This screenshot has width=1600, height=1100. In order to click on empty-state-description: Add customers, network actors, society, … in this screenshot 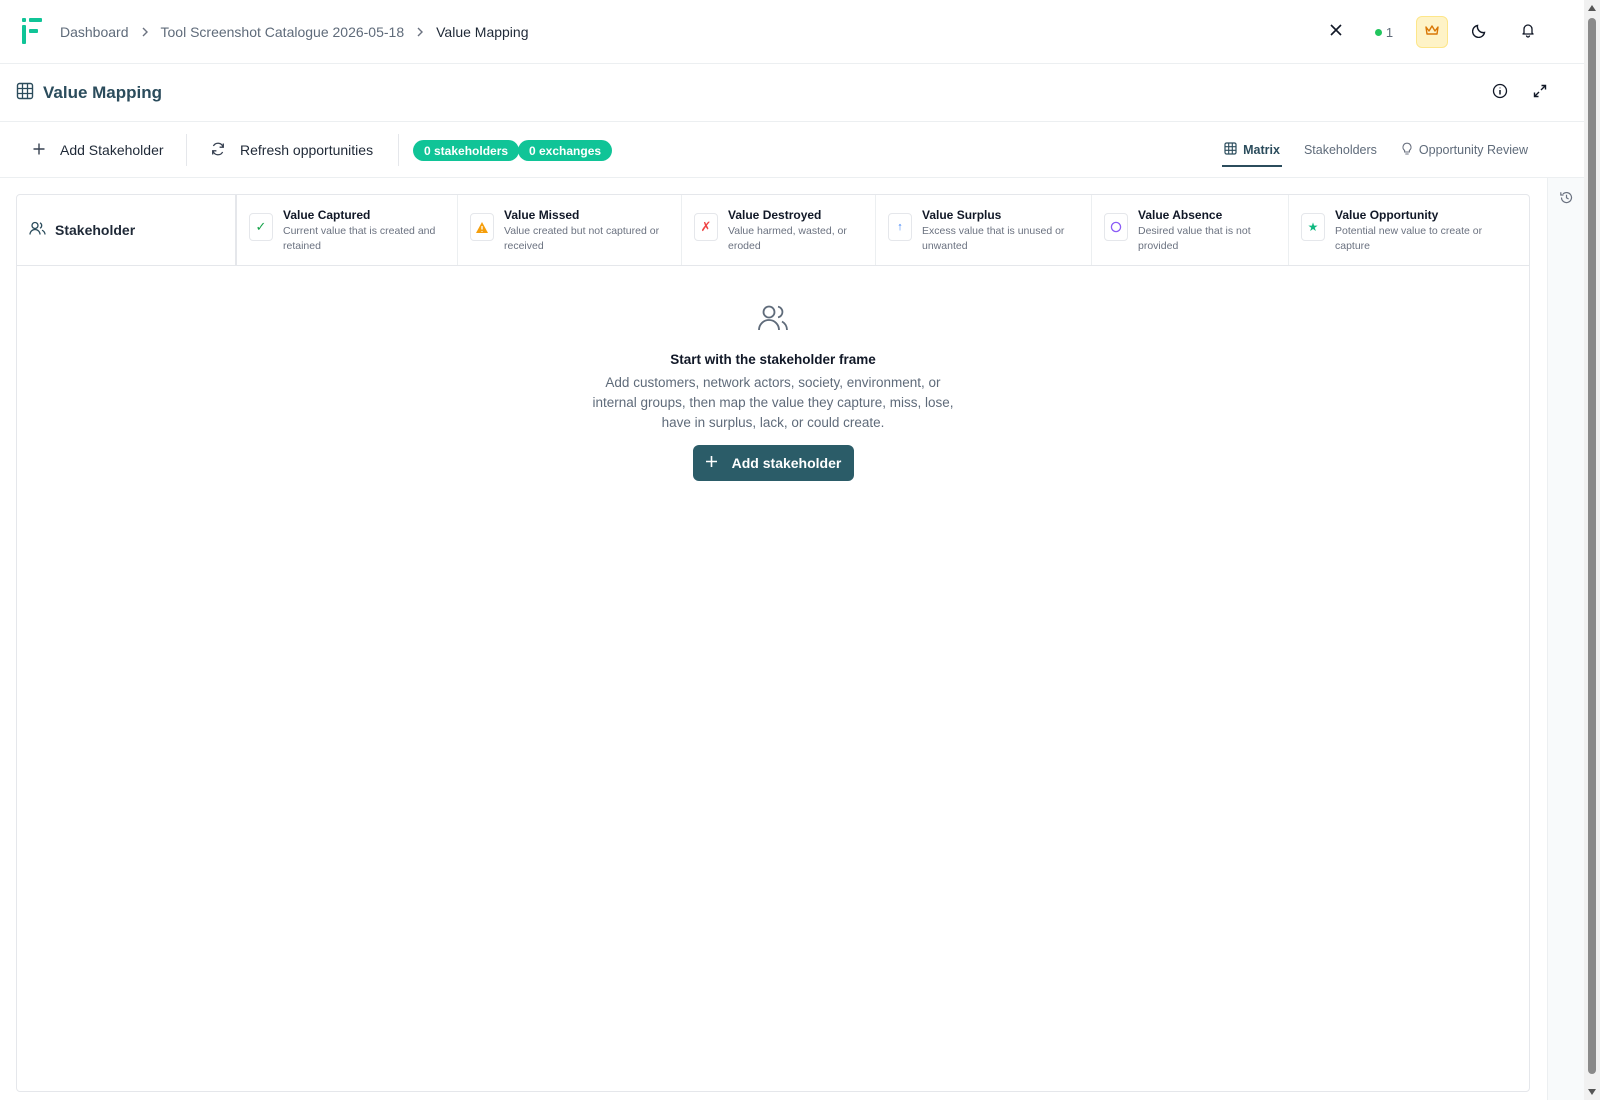, I will do `click(773, 402)`.